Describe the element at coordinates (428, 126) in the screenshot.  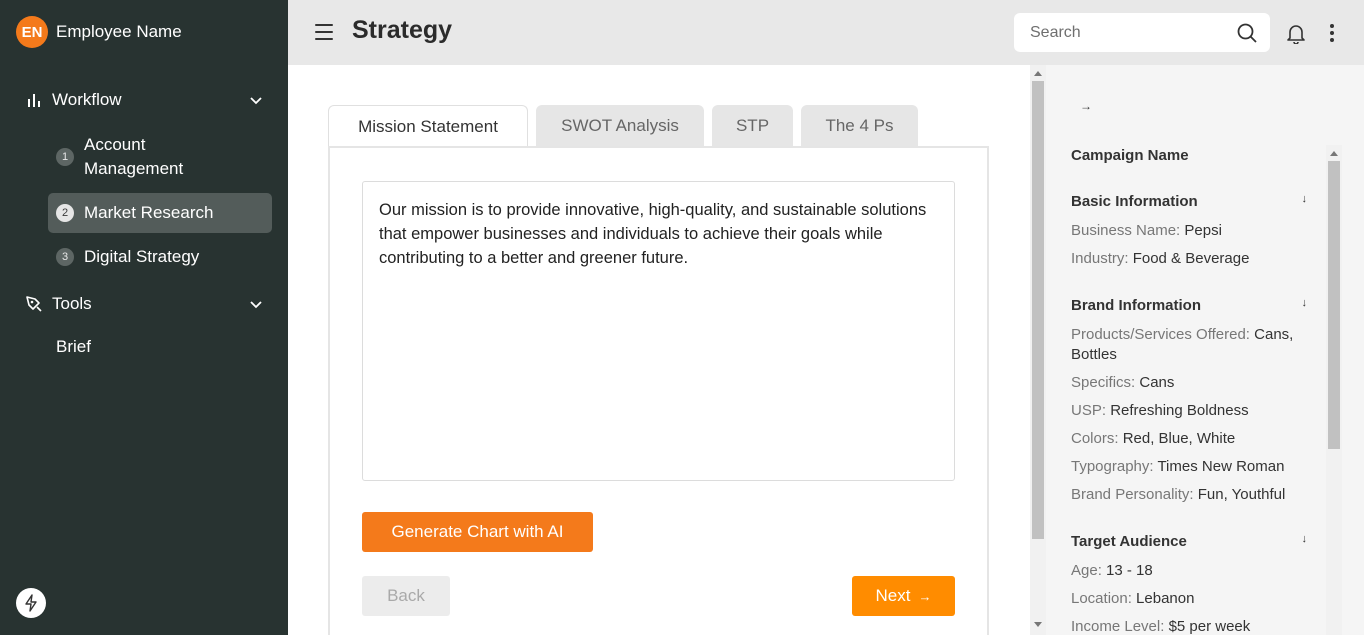
I see `tab-mission-statement: Mission Statement` at that location.